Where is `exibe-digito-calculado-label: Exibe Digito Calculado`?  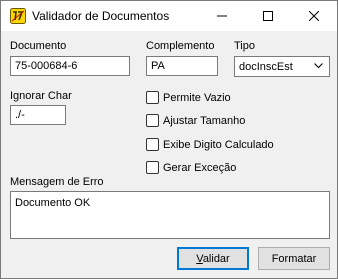
exibe-digito-calculado-label: Exibe Digito Calculado is located at coordinates (218, 144).